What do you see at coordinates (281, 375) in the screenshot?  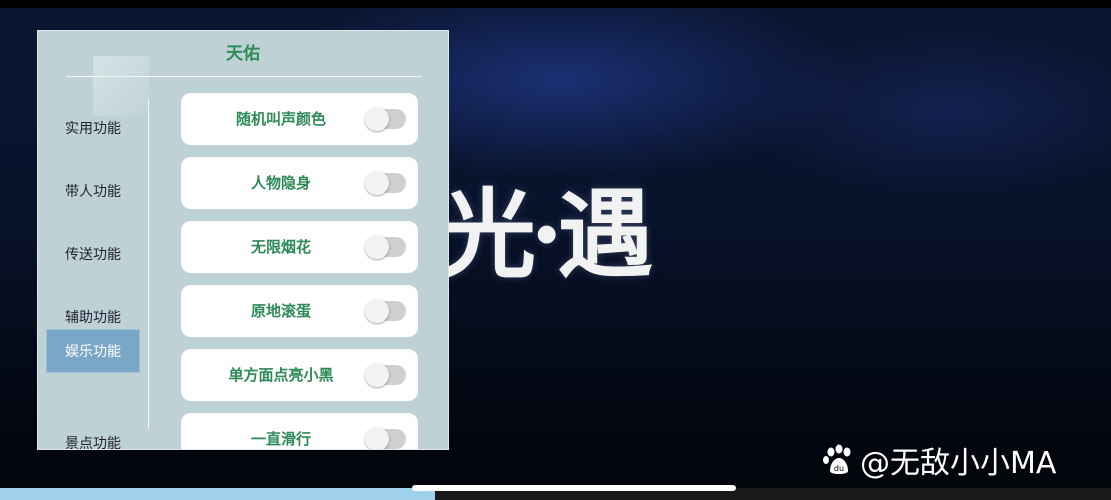 I see `toggle-label: 单方面点亮小黑` at bounding box center [281, 375].